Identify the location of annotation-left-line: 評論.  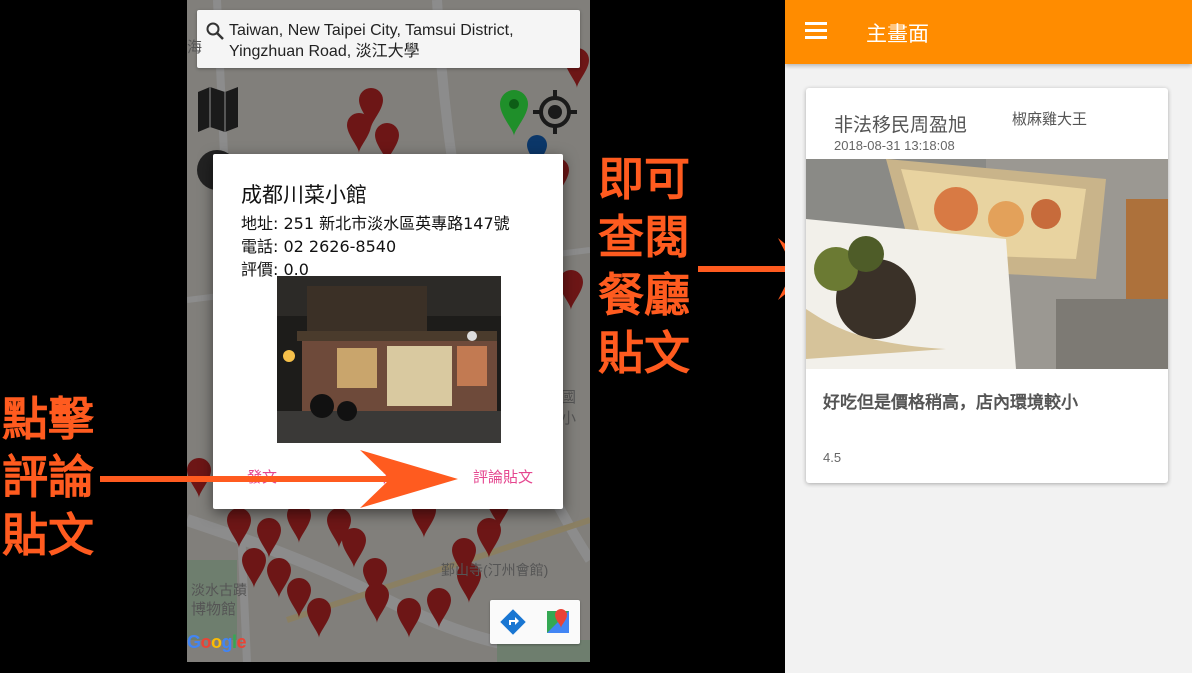
(48, 477).